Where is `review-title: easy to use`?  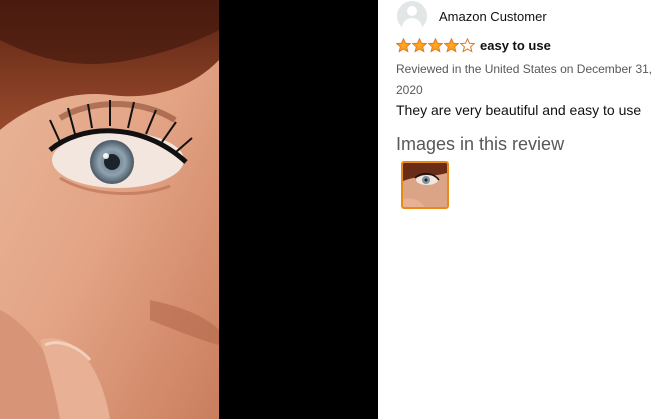 review-title: easy to use is located at coordinates (515, 45).